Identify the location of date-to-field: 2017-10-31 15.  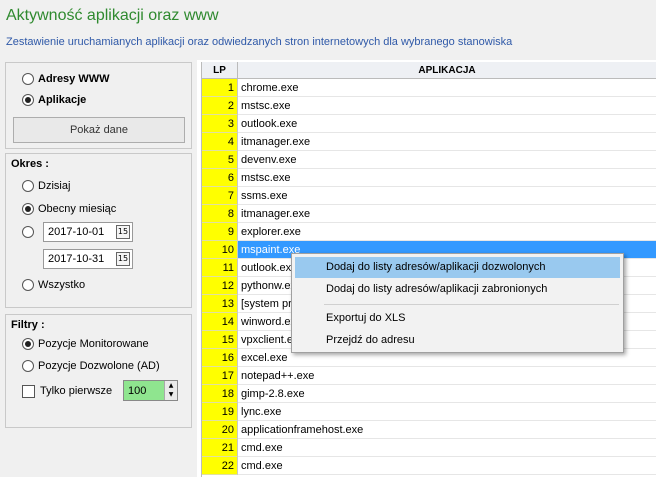
(88, 259).